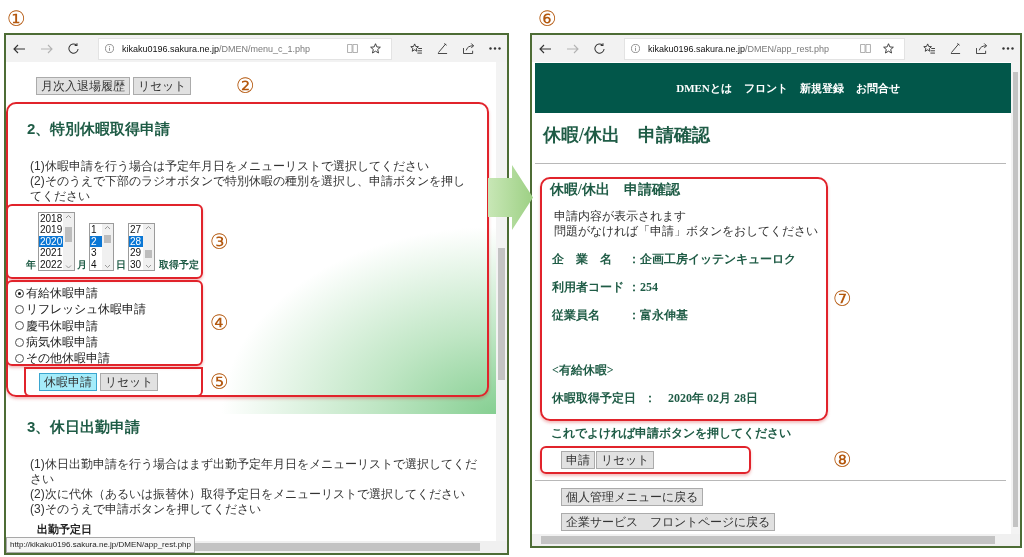 This screenshot has width=1024, height=557. I want to click on section-title: 3、休日出勤申請, so click(84, 427).